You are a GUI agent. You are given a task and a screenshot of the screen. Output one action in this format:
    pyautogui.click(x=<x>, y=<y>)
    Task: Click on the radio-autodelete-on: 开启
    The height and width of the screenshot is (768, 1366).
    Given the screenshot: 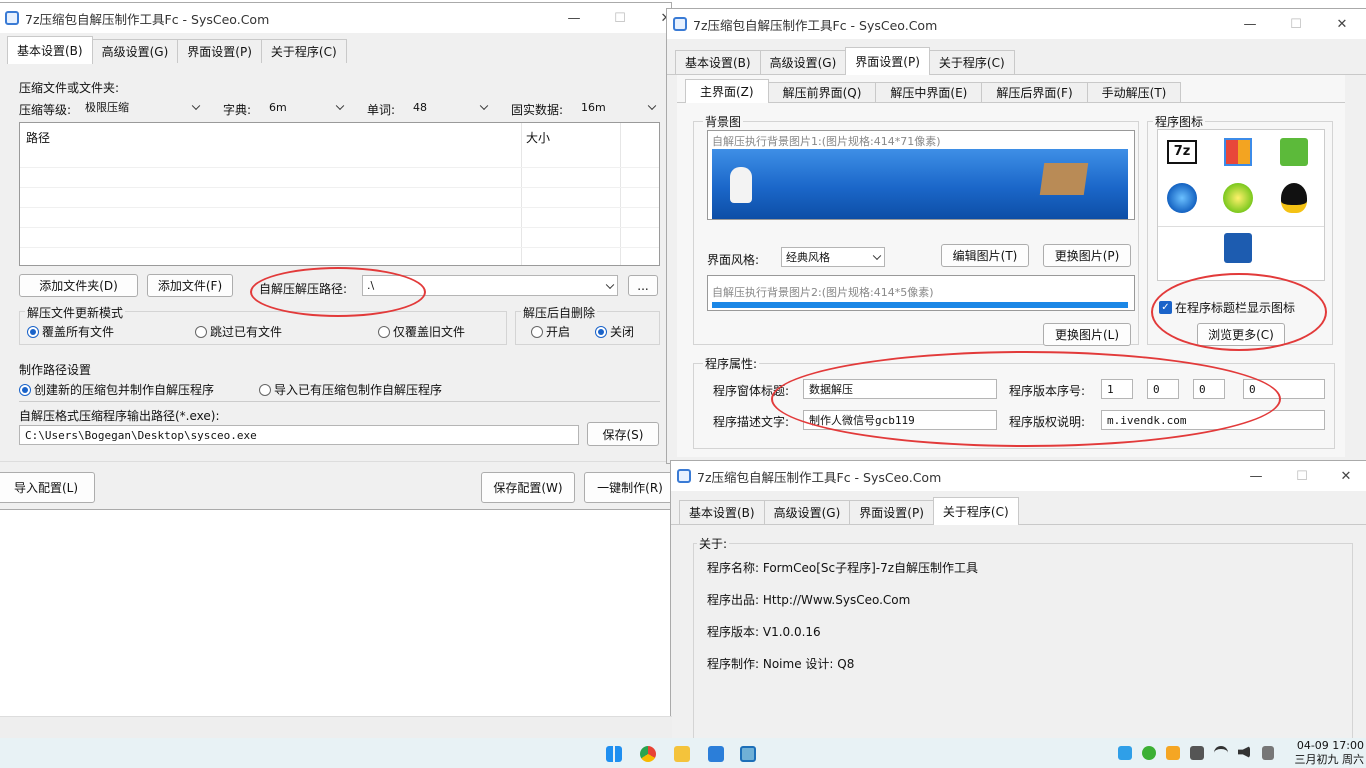 What is the action you would take?
    pyautogui.click(x=550, y=331)
    